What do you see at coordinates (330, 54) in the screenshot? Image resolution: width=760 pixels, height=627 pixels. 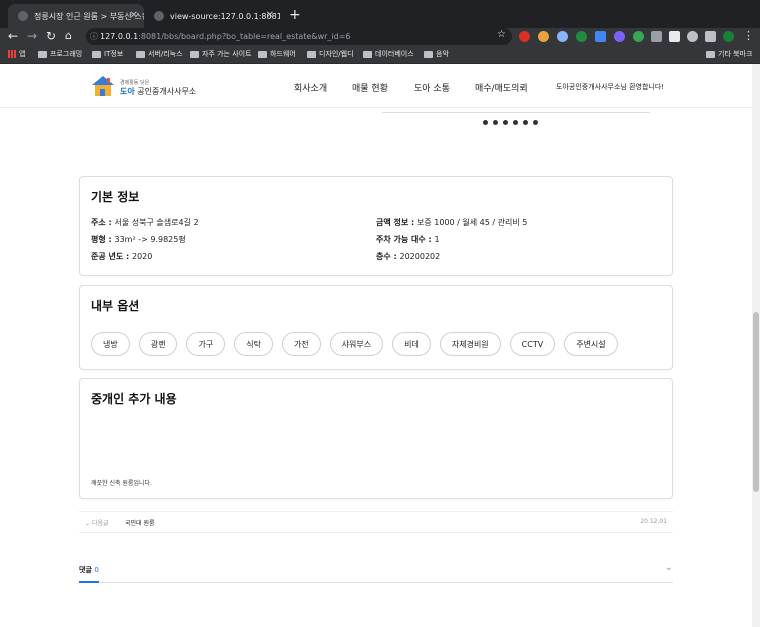 I see `bookmark-folder: 디자인/웹디` at bounding box center [330, 54].